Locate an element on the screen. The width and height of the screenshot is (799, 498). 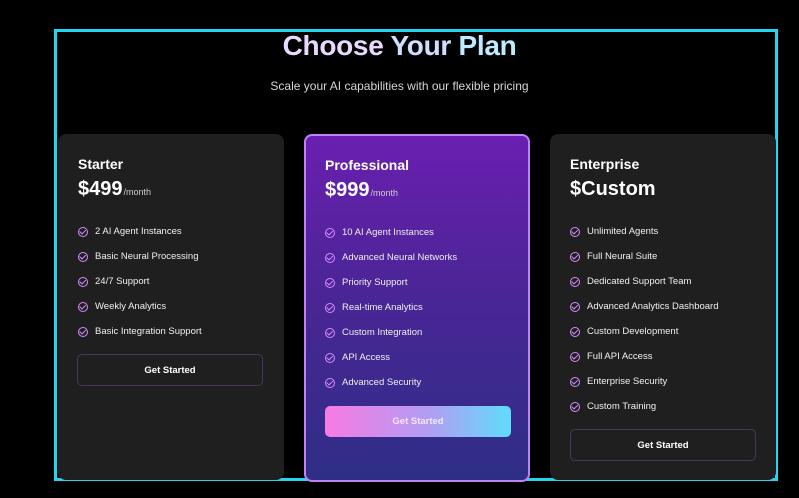
feature-label: Custom Integration is located at coordinates (382, 332).